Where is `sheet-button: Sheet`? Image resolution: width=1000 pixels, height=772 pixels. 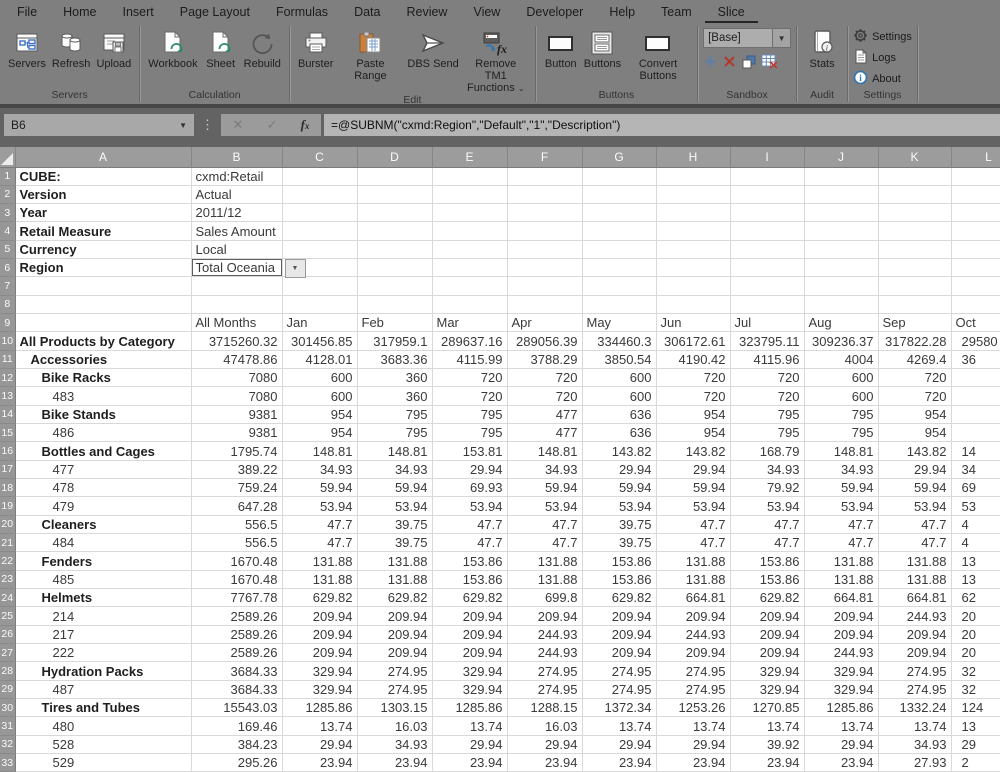
sheet-button: Sheet is located at coordinates (221, 47).